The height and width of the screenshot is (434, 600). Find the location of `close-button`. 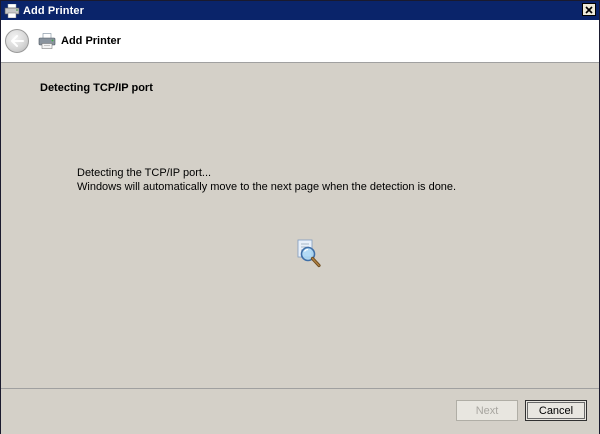

close-button is located at coordinates (589, 9).